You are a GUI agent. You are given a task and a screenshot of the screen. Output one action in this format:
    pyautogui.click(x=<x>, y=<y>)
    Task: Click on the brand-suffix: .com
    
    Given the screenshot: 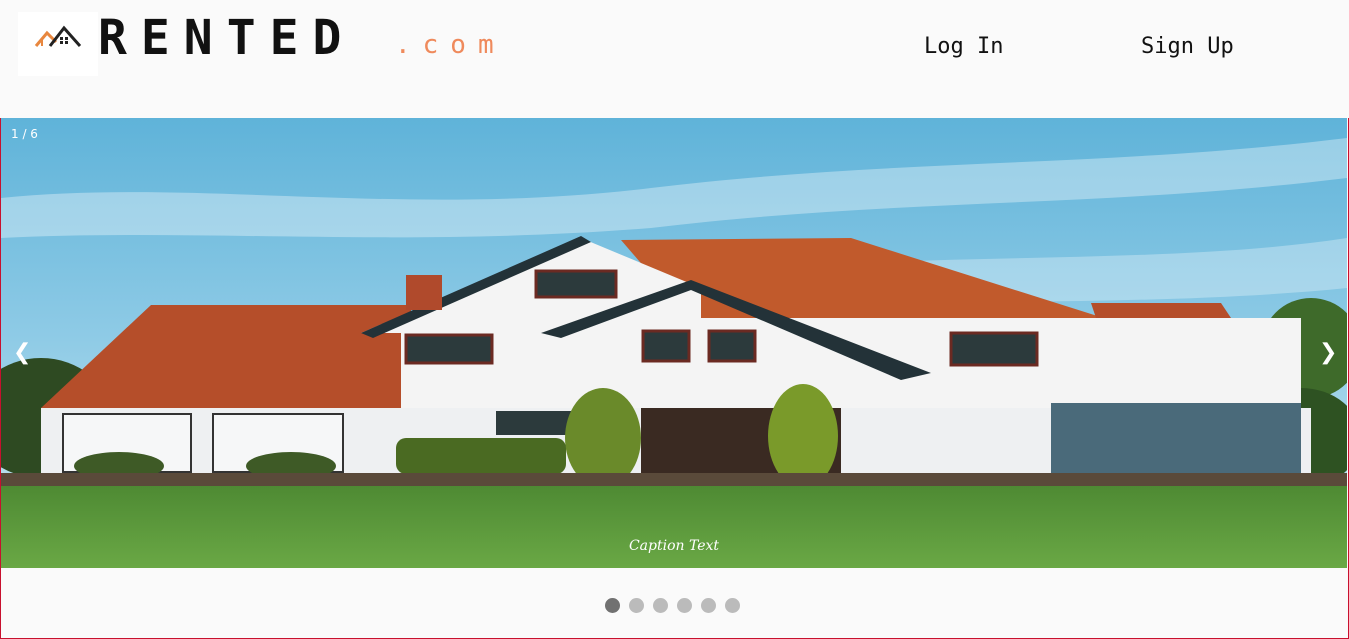 What is the action you would take?
    pyautogui.click(x=450, y=45)
    